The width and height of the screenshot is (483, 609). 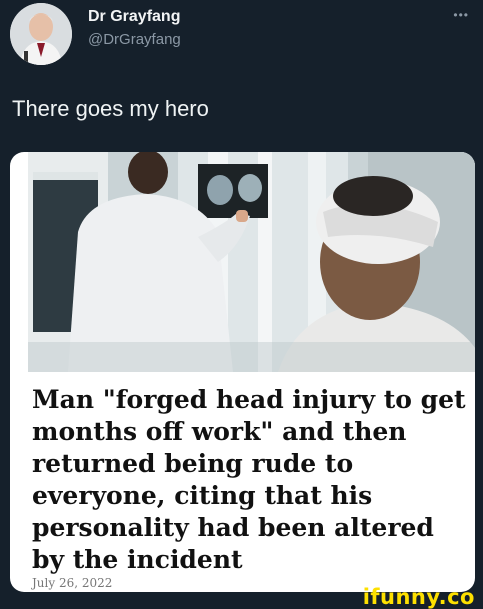 I want to click on tweet-text: There goes my hero, so click(x=110, y=108).